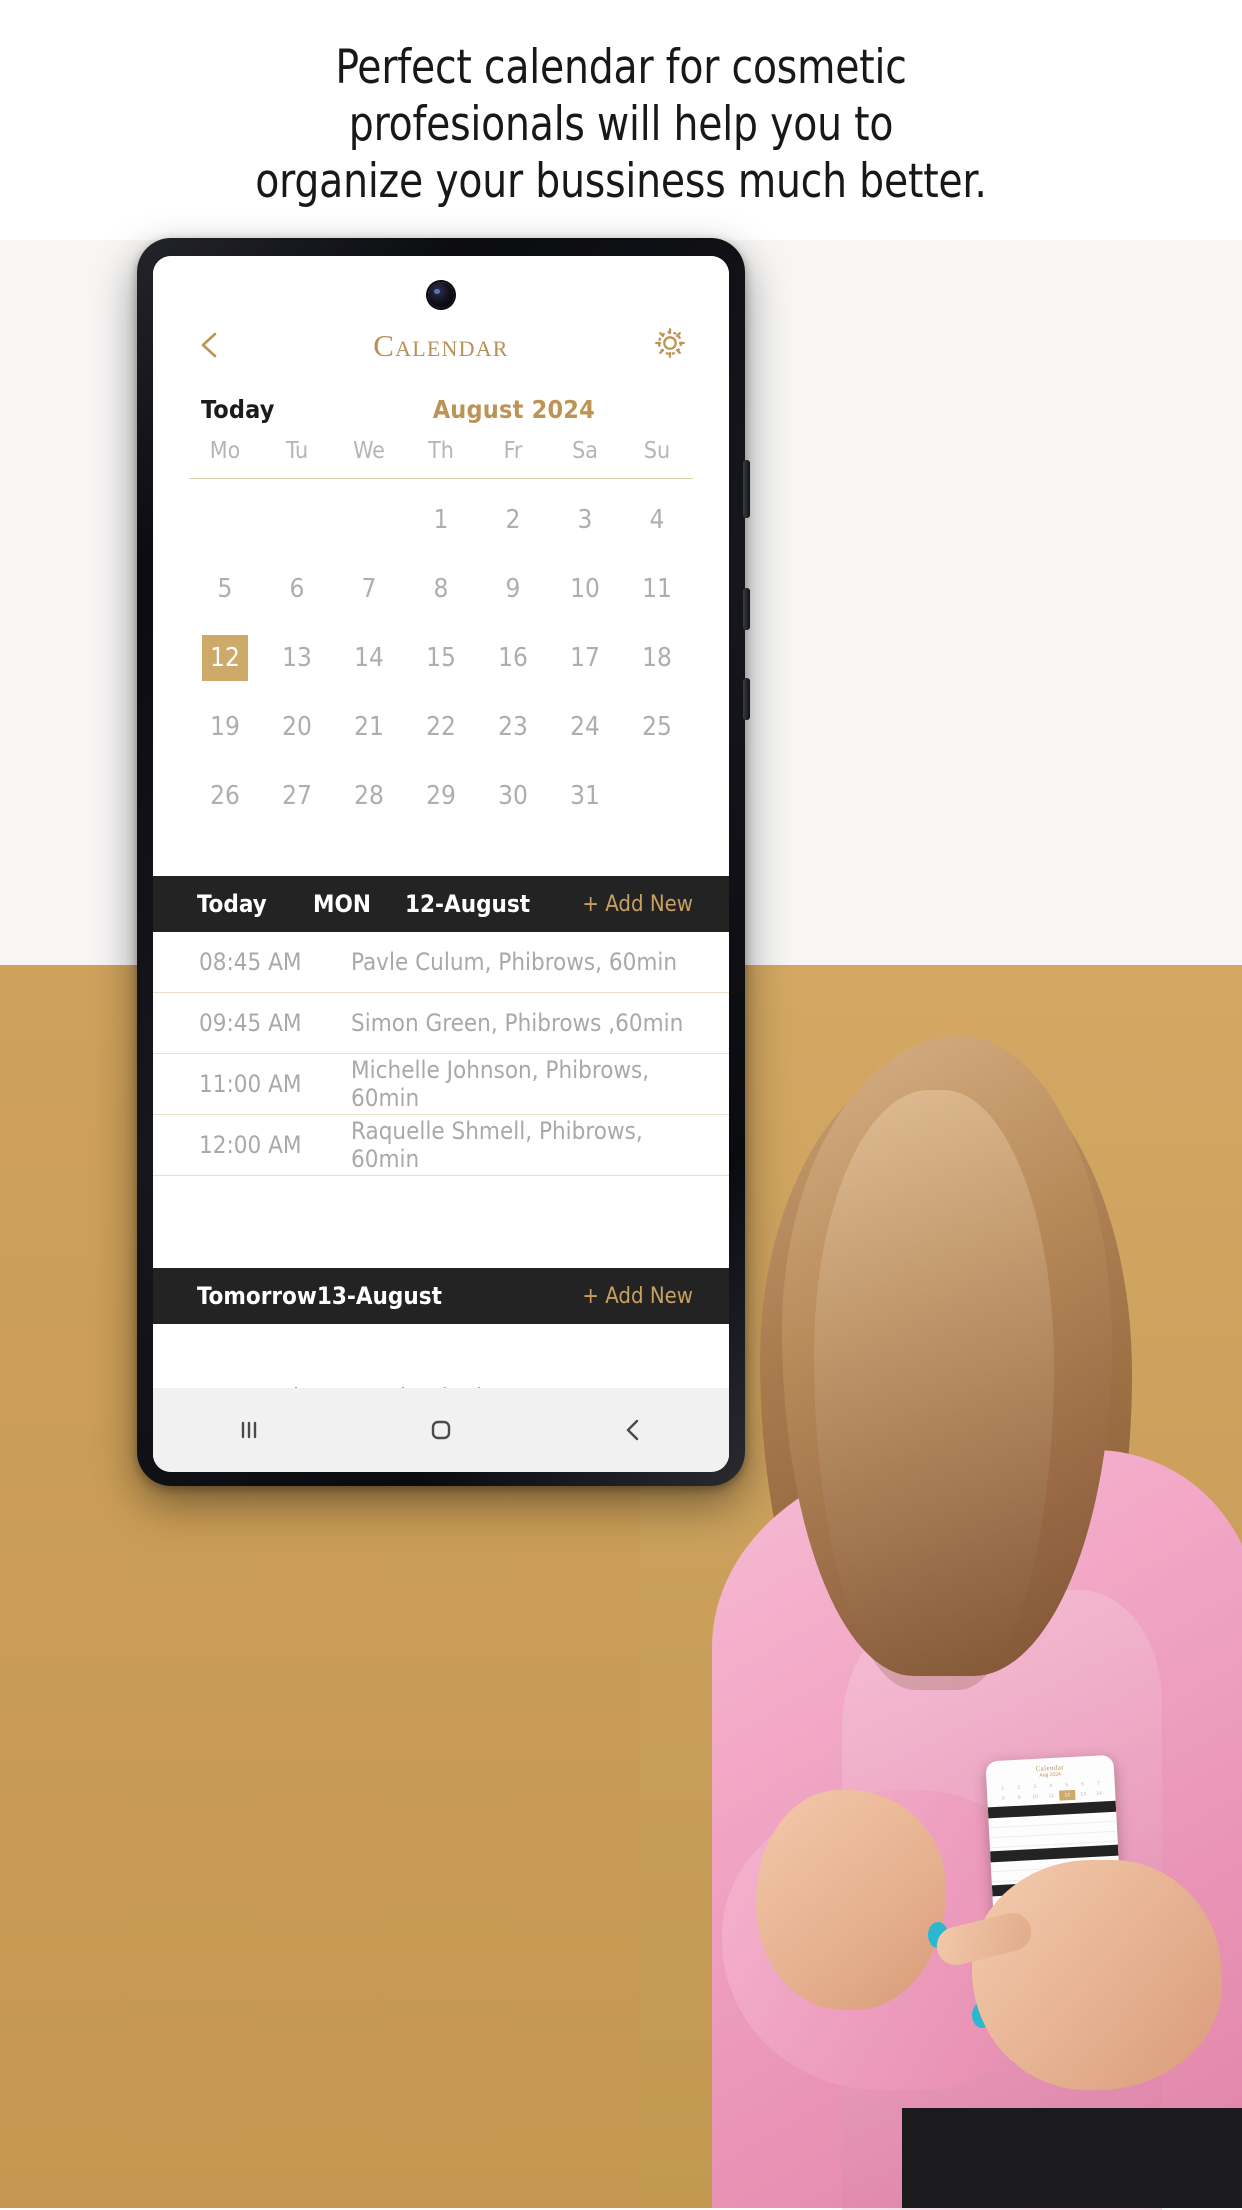  Describe the element at coordinates (342, 904) in the screenshot. I see `agenda-weekday: MON` at that location.